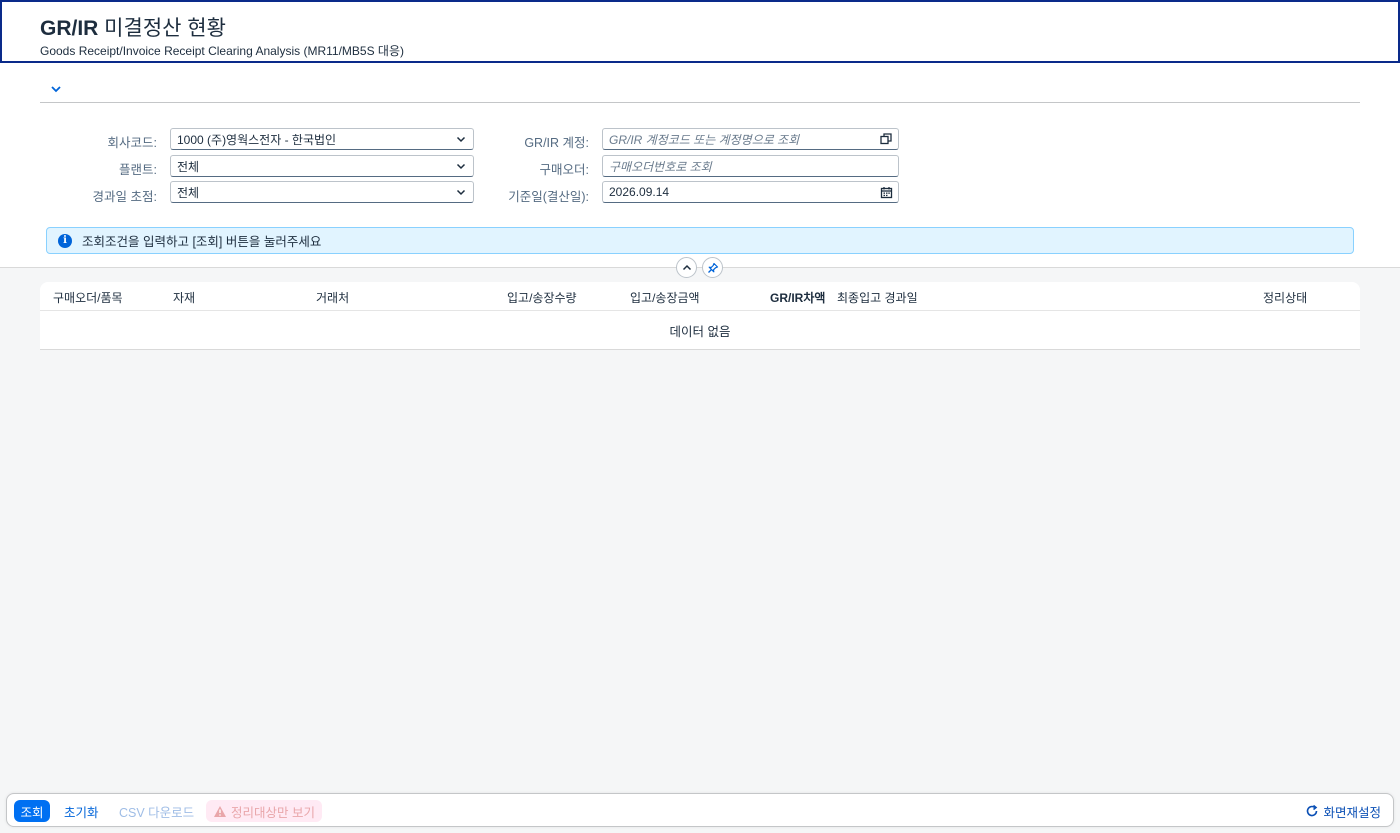 Image resolution: width=1400 pixels, height=833 pixels. What do you see at coordinates (188, 166) in the screenshot?
I see `plant-value: 전체` at bounding box center [188, 166].